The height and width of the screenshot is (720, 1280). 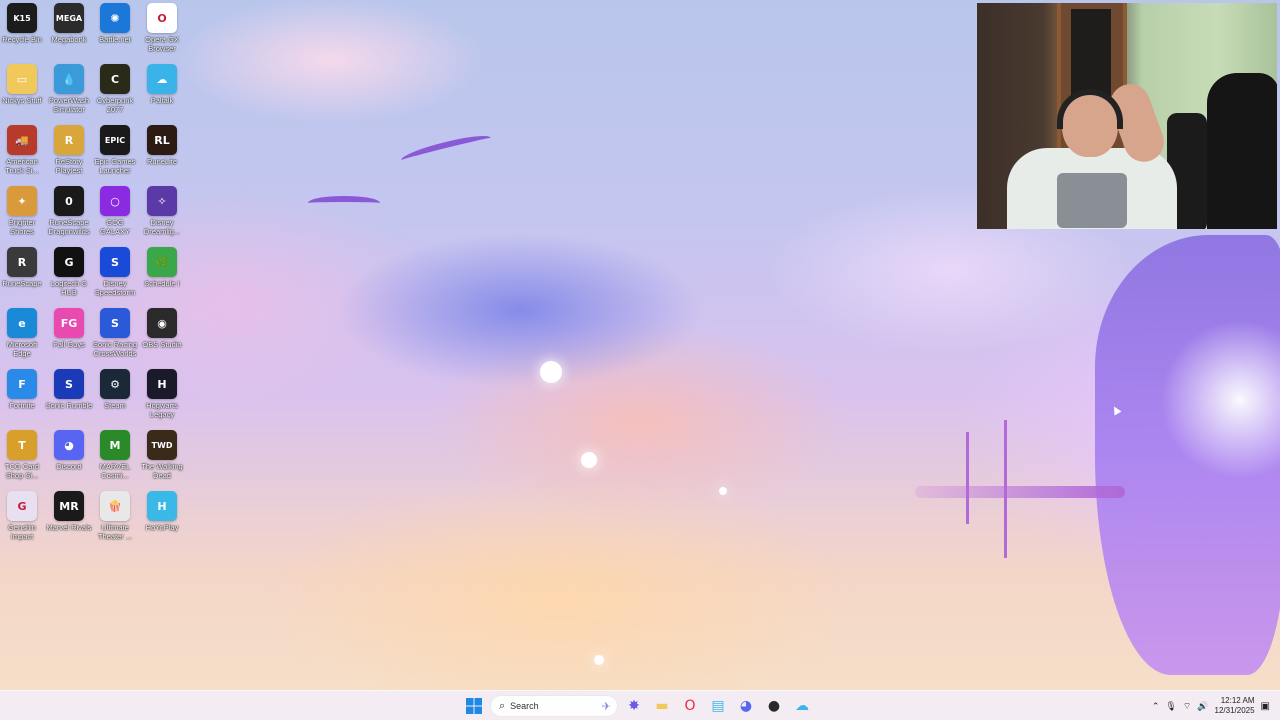 What do you see at coordinates (746, 706) in the screenshot?
I see `taskbar-app-button: ◕` at bounding box center [746, 706].